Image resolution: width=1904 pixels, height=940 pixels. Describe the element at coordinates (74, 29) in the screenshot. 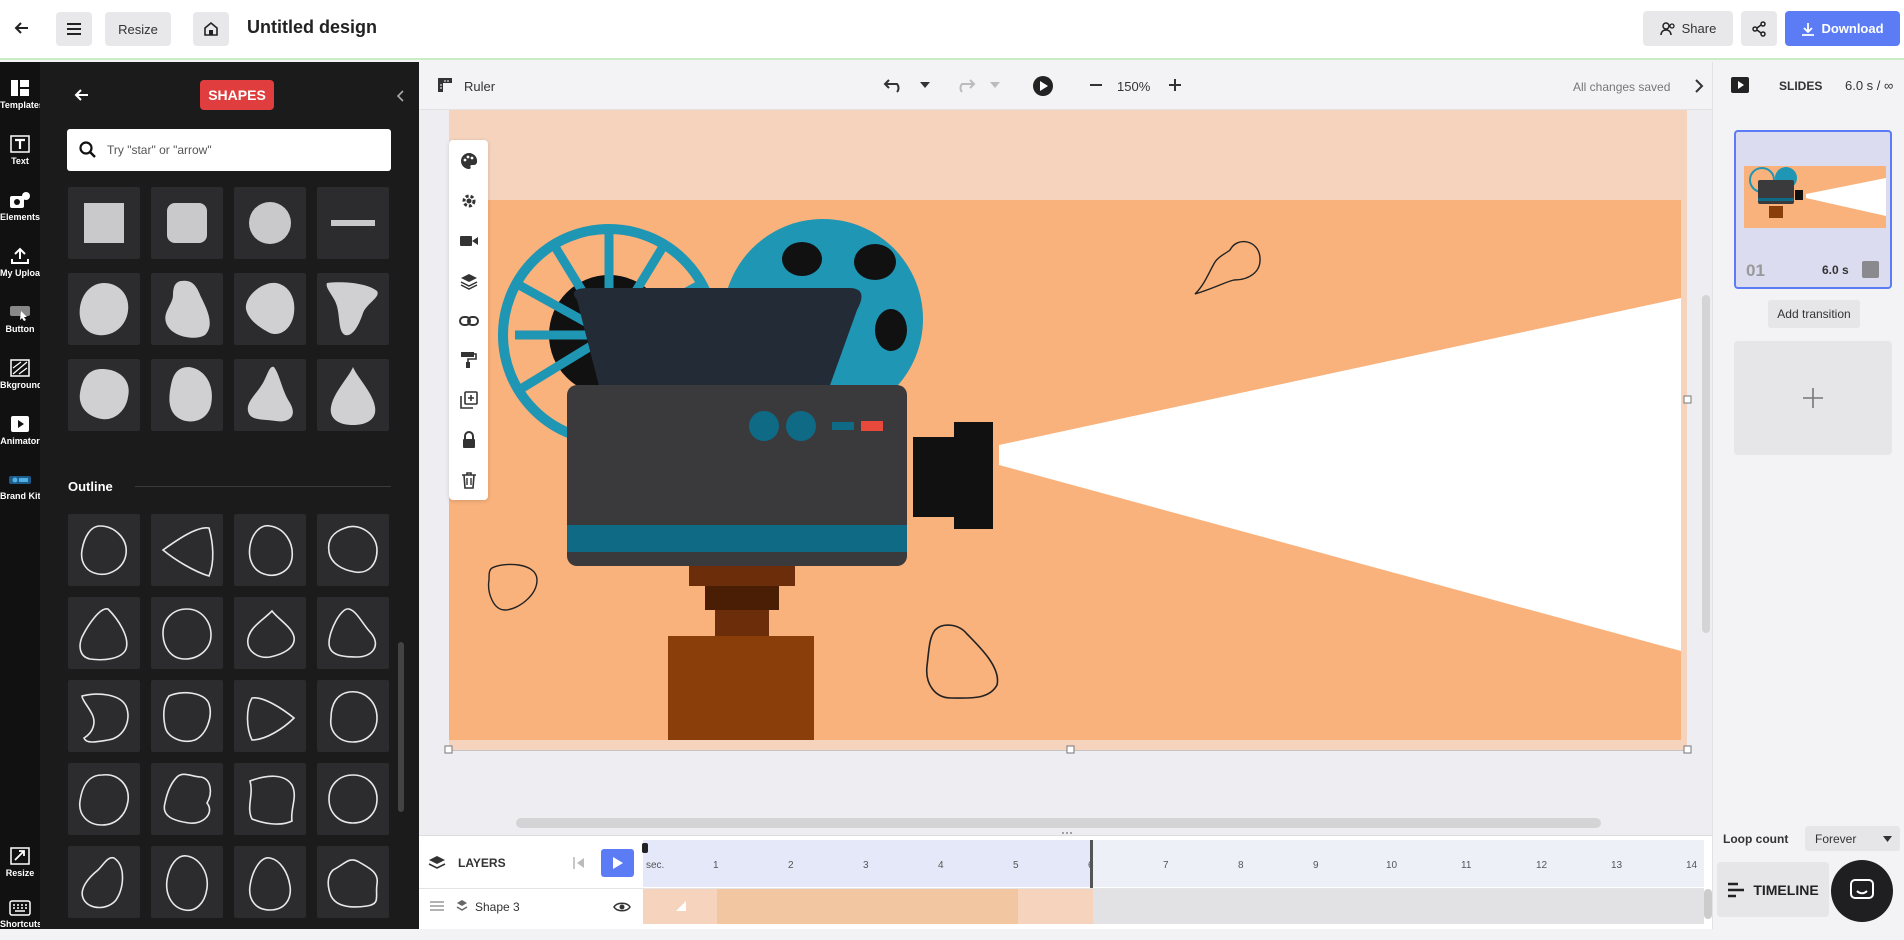

I see `menu-button` at that location.